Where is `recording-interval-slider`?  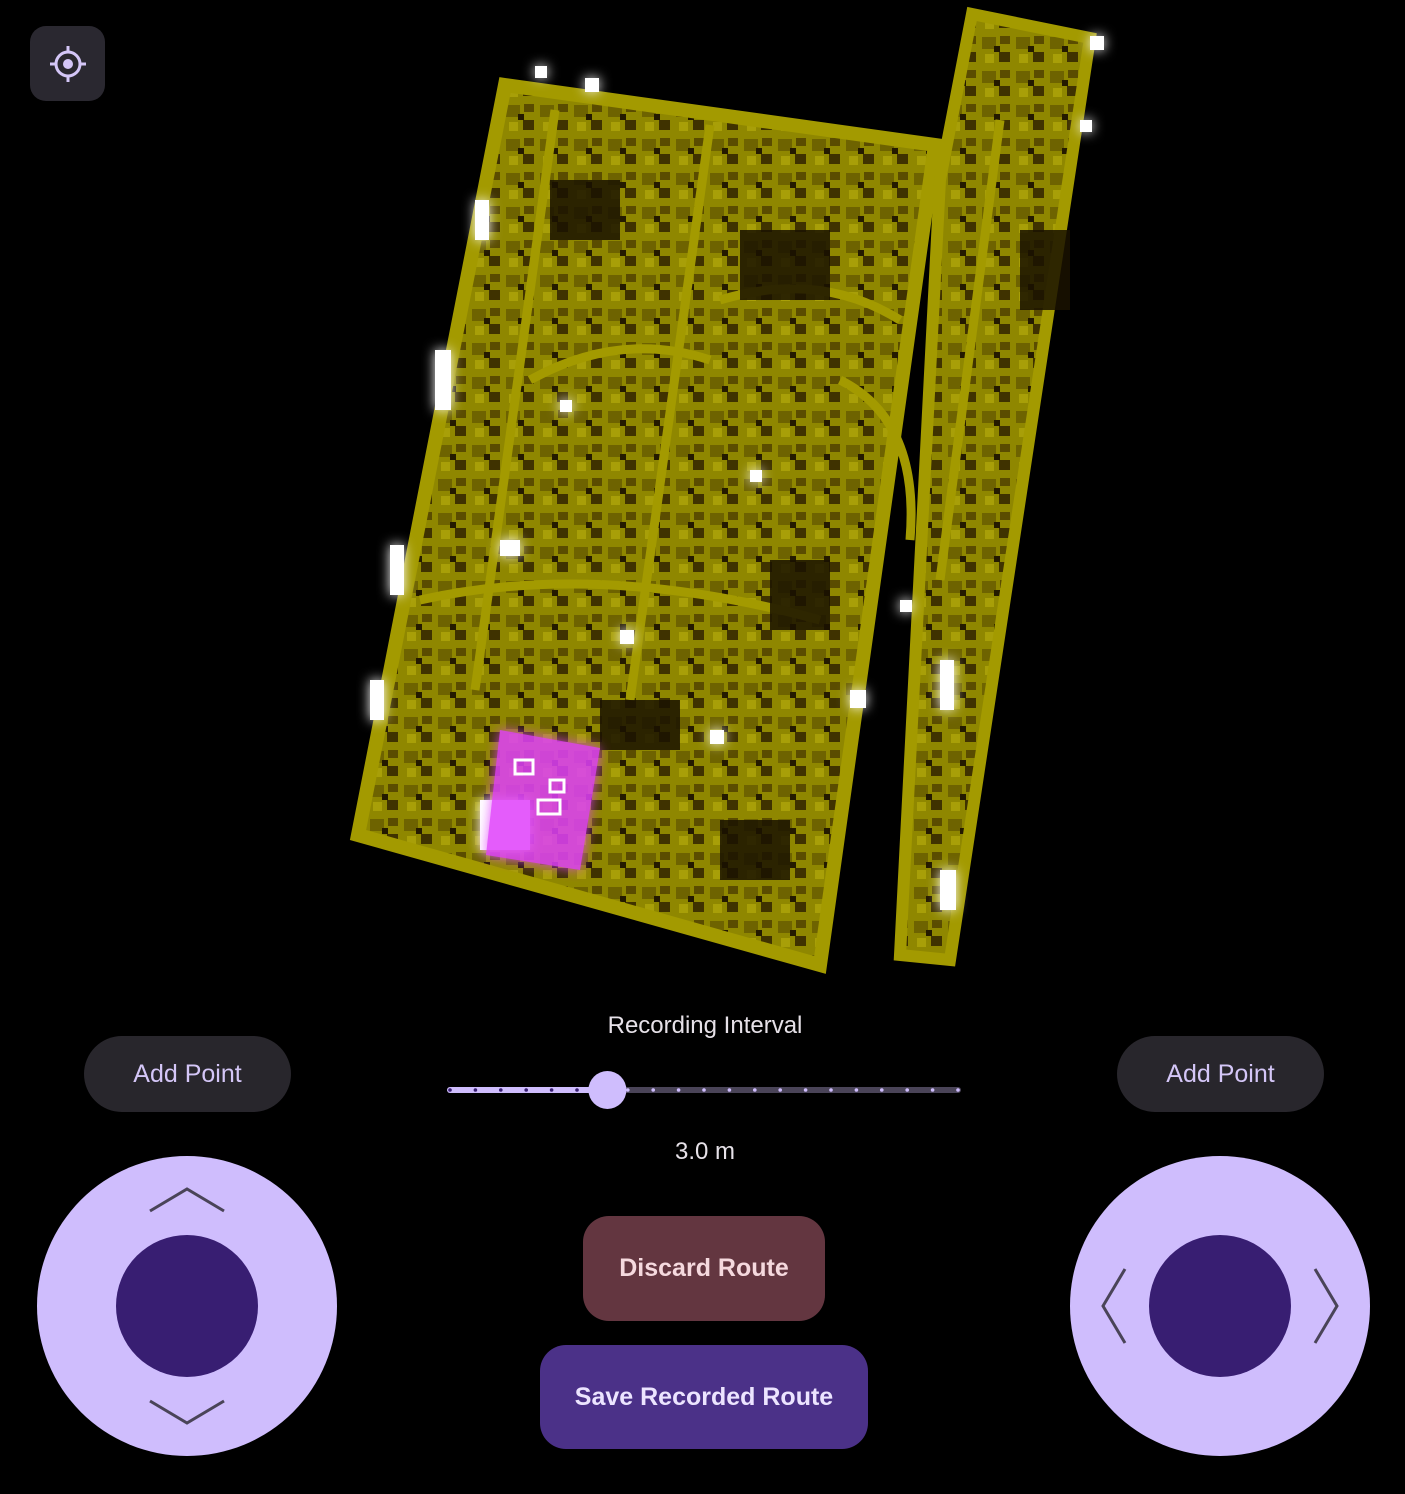
recording-interval-slider is located at coordinates (704, 1090).